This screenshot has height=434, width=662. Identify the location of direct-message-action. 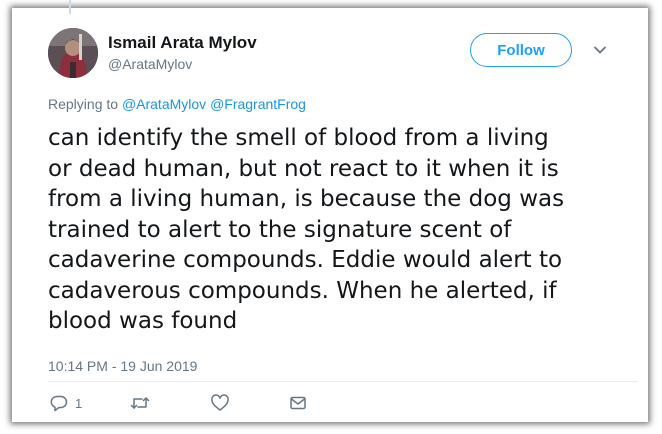
(298, 403).